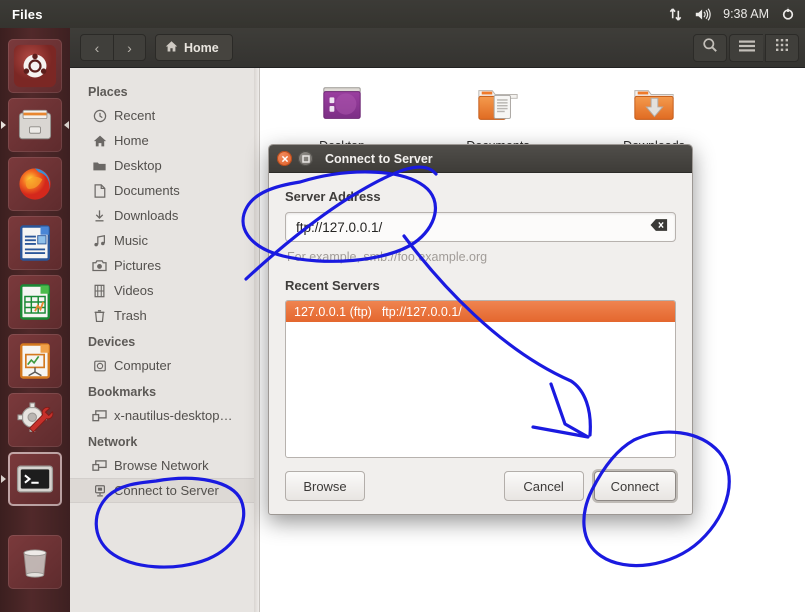 This screenshot has height=612, width=805. What do you see at coordinates (333, 311) in the screenshot?
I see `recent-server-name: 127.0.0.1 (ftp)` at bounding box center [333, 311].